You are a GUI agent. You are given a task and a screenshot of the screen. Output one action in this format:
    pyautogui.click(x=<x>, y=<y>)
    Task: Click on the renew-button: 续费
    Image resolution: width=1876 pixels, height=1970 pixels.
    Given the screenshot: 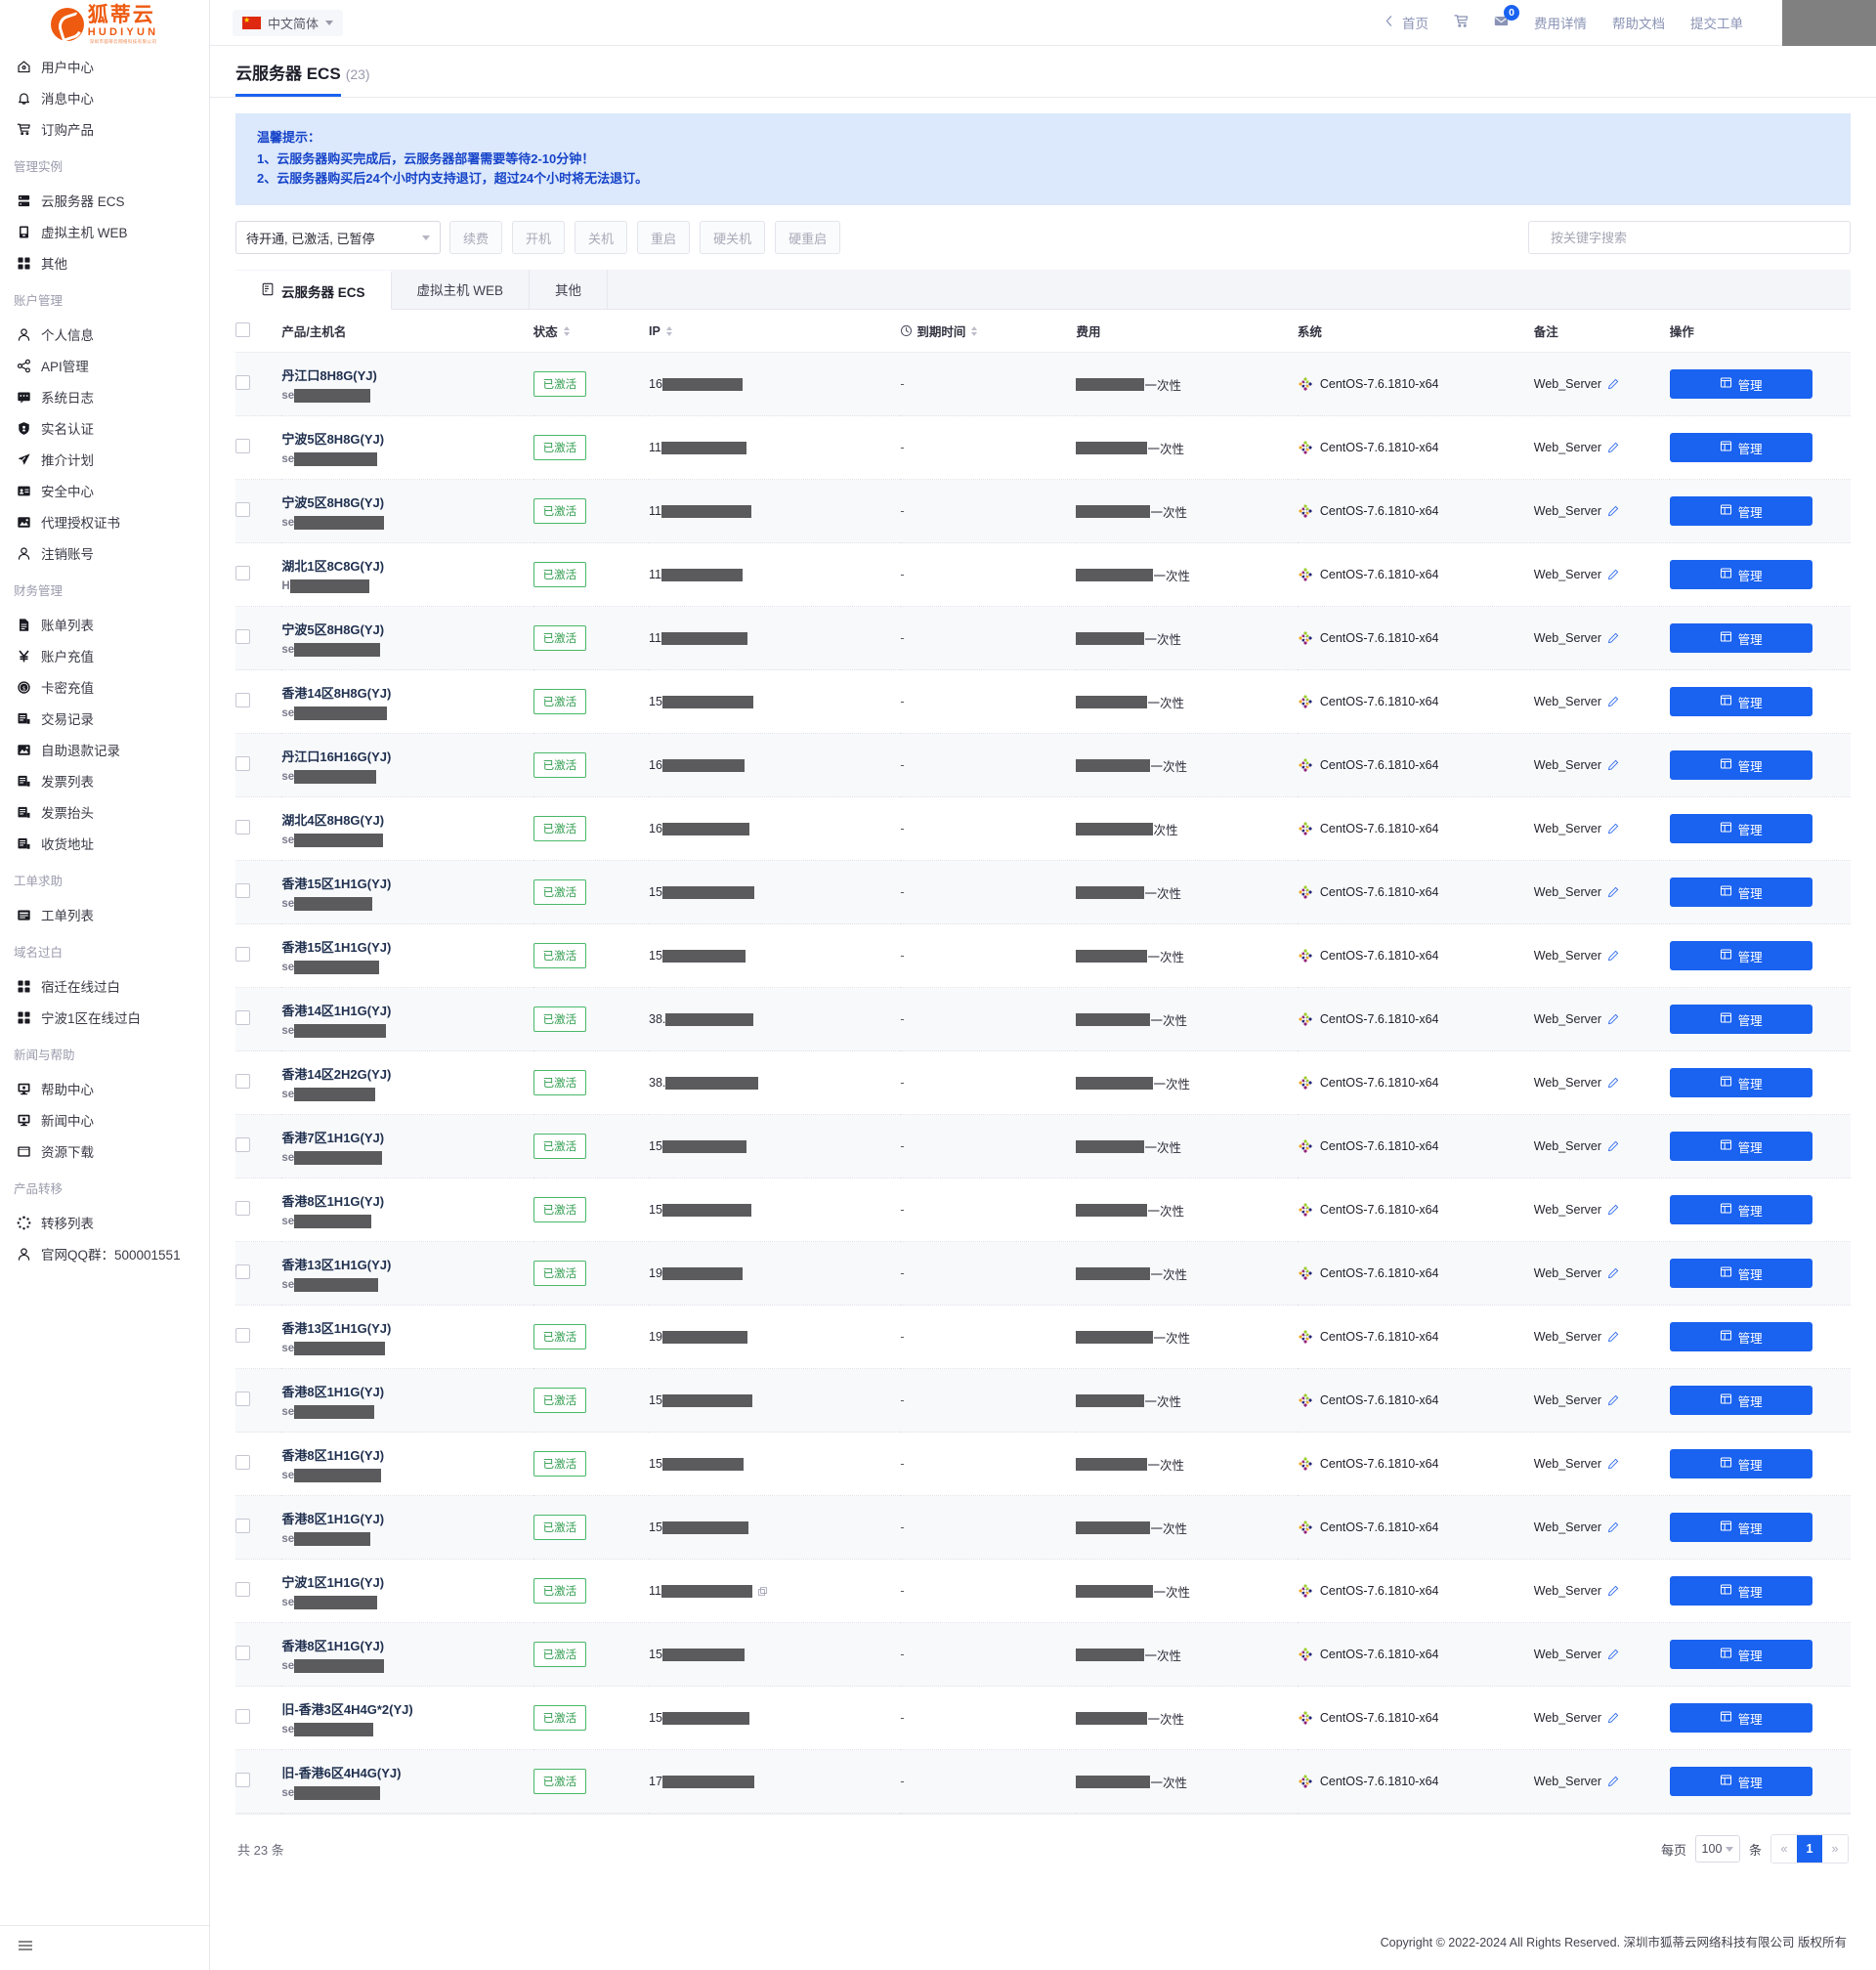 What is the action you would take?
    pyautogui.click(x=476, y=238)
    